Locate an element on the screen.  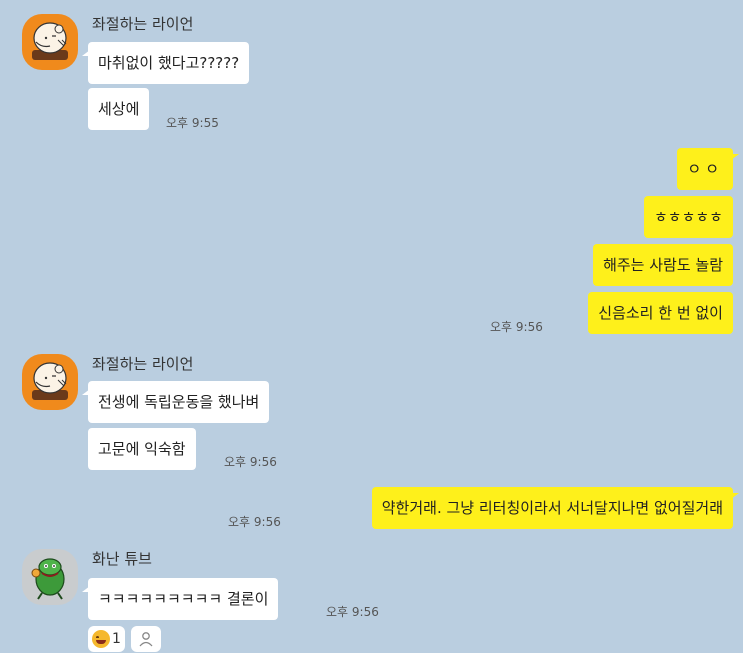
reaction-bar: 1 is located at coordinates (124, 639).